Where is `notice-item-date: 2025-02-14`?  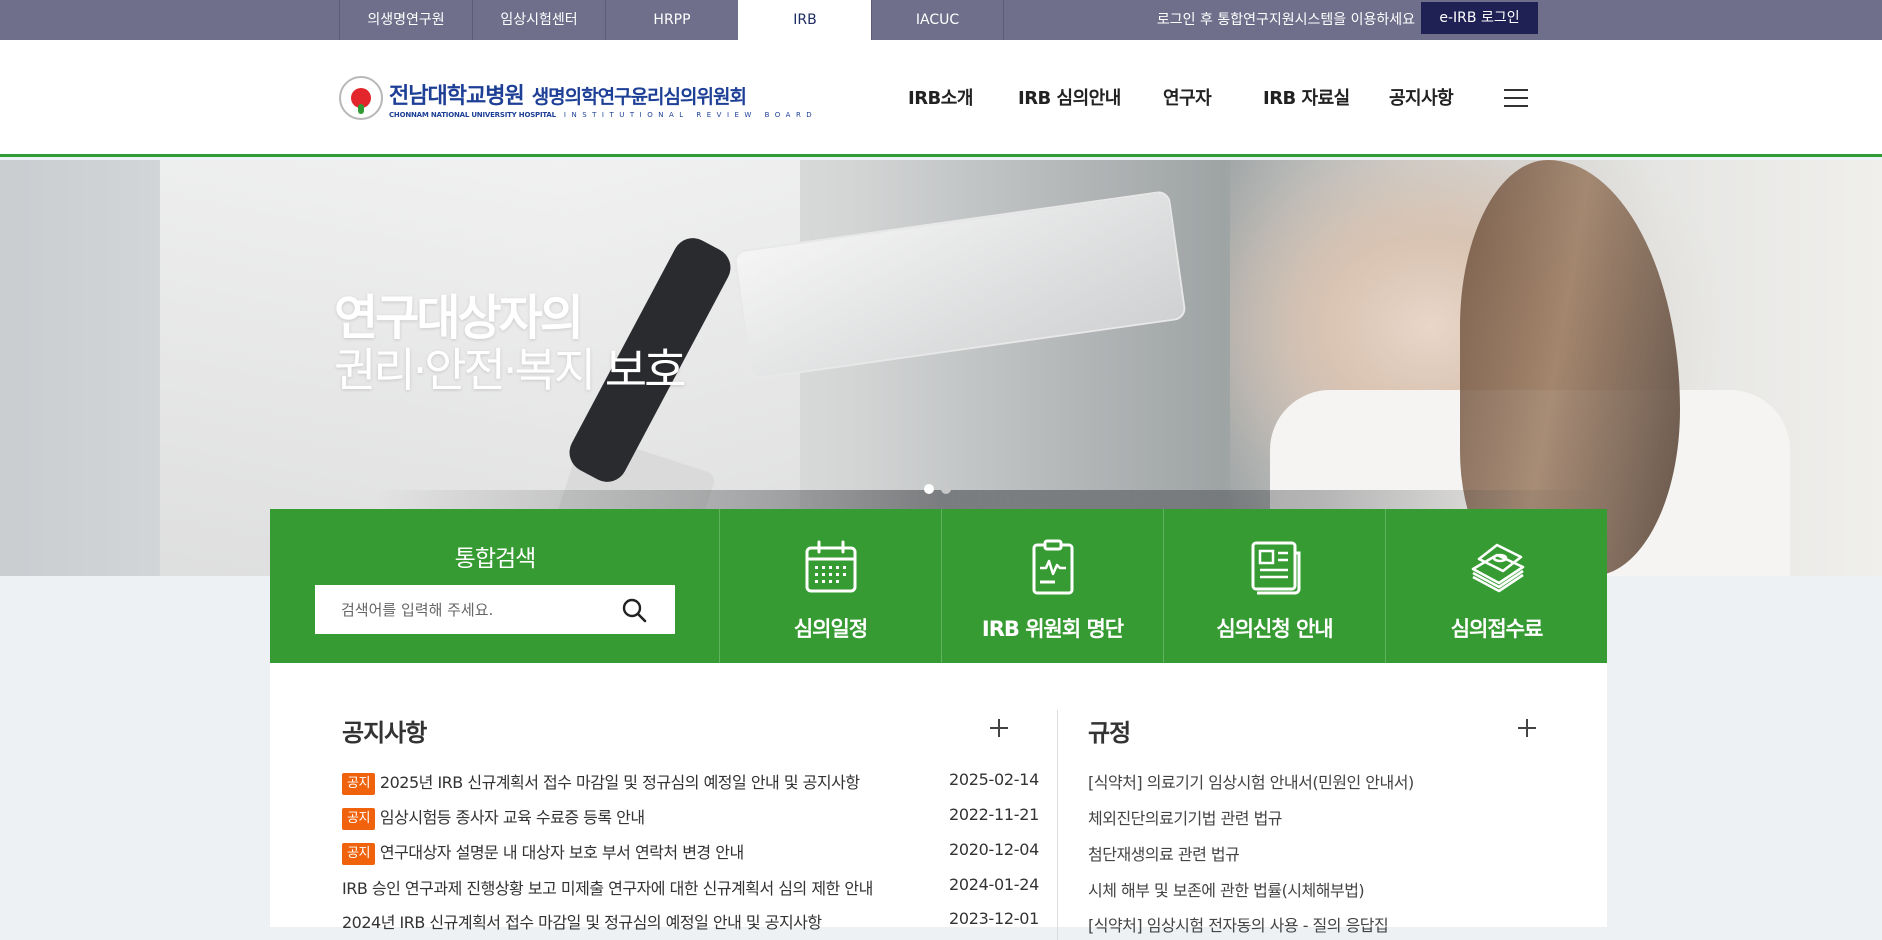 notice-item-date: 2025-02-14 is located at coordinates (994, 779).